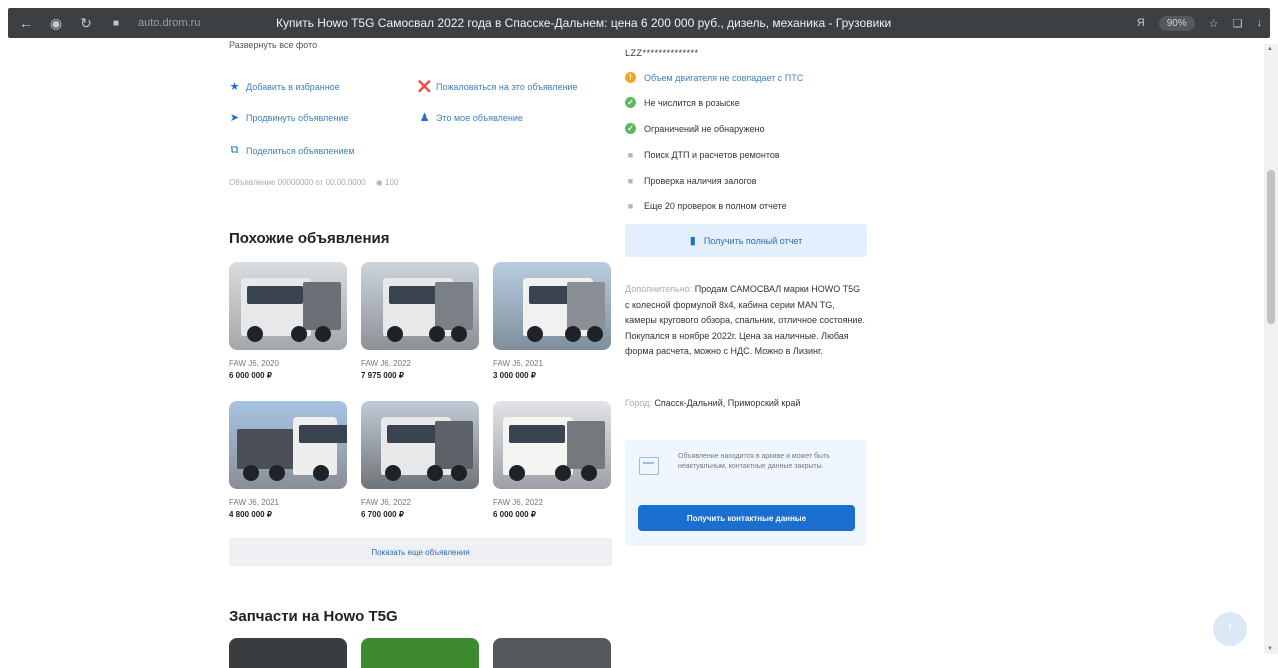  I want to click on check-text: Объем двигателя не совпадает с ПТС, so click(724, 77).